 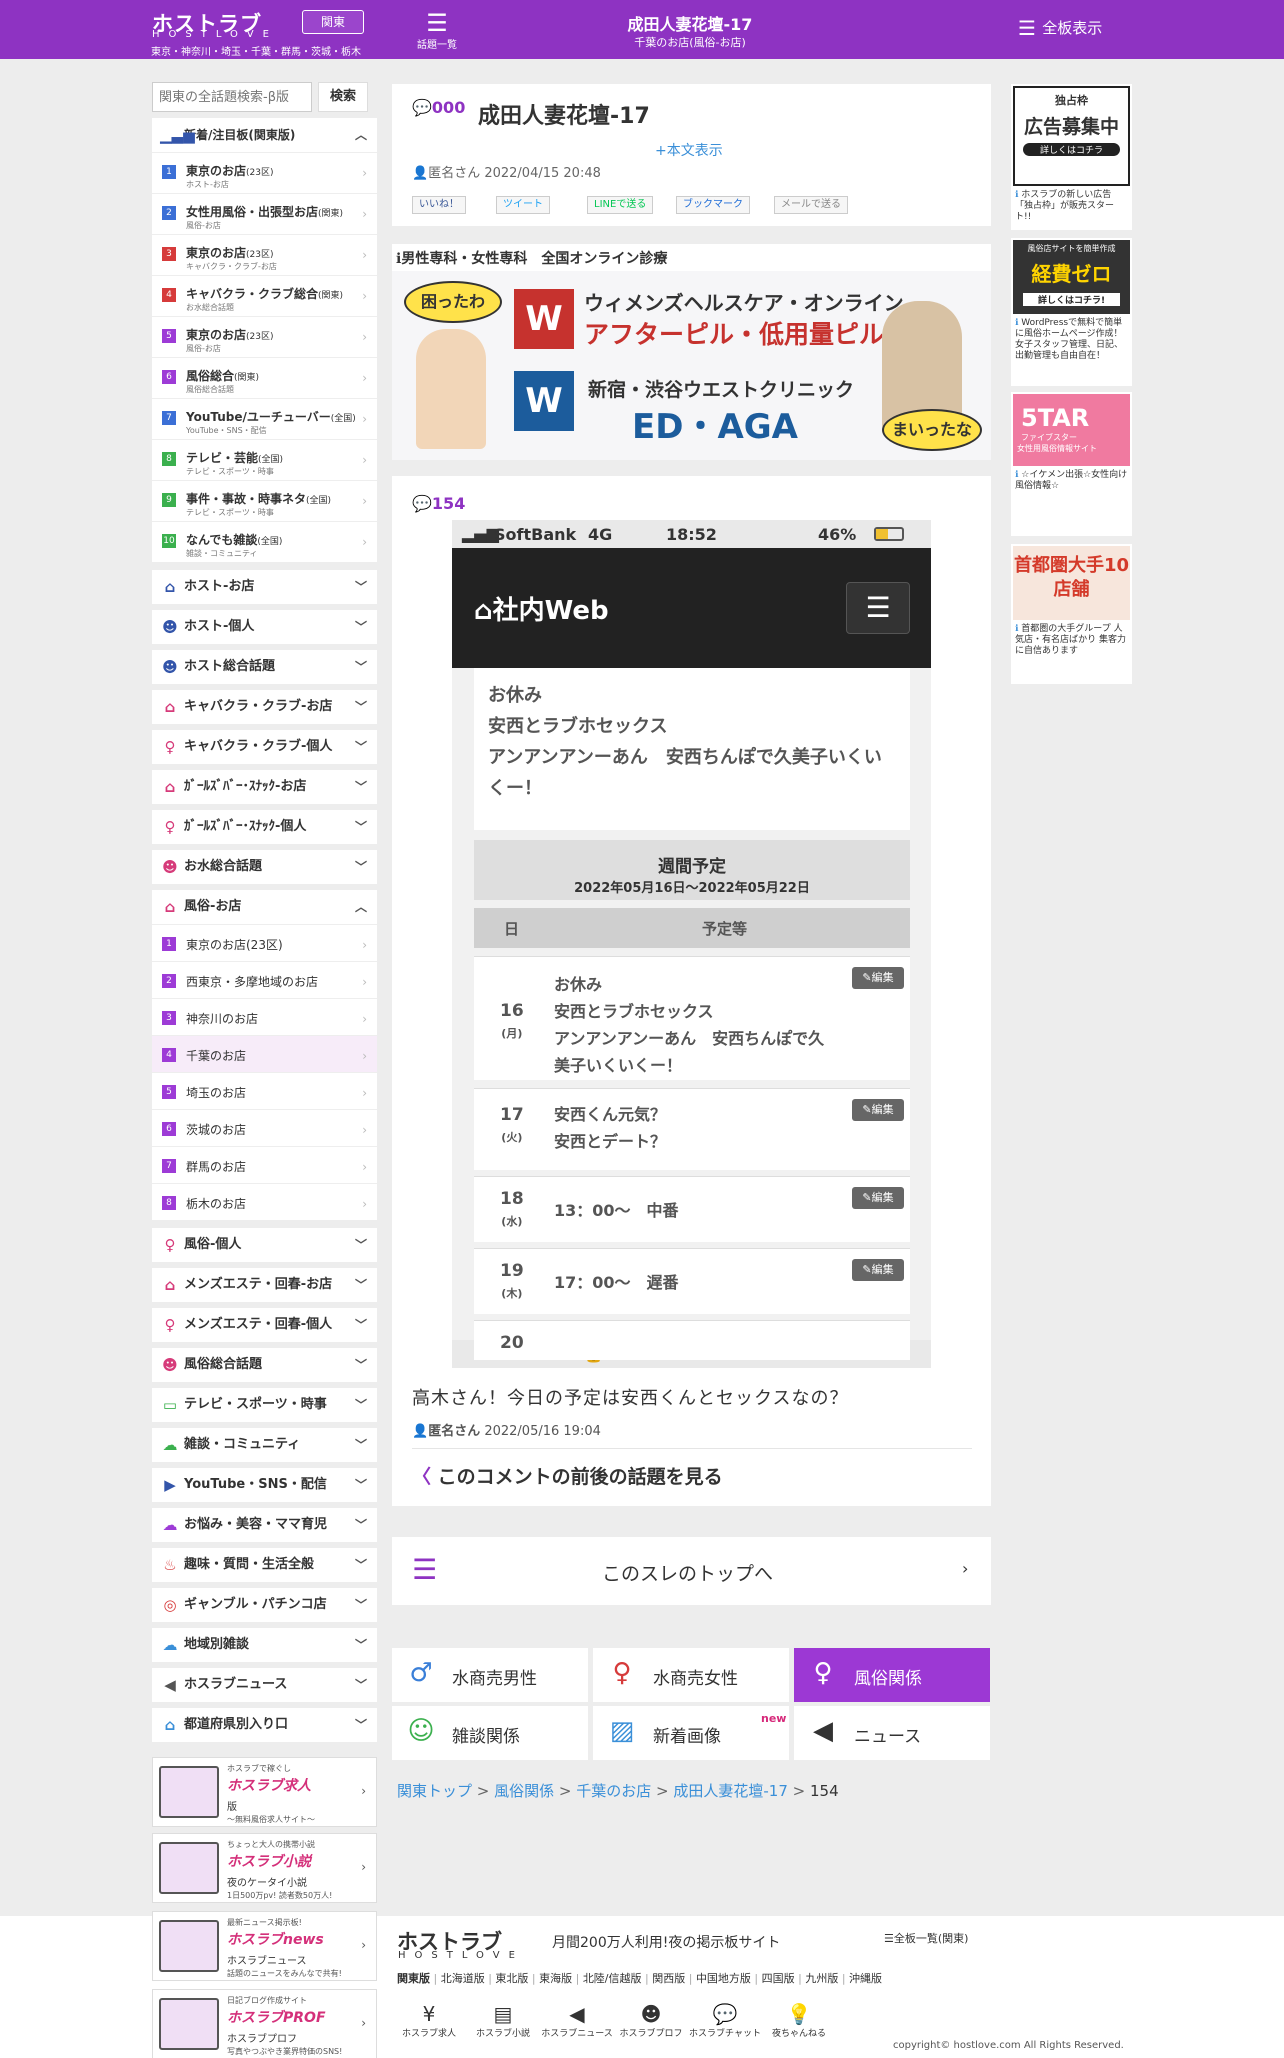 I want to click on category-header: ☁ お悩み・美容・ママ育児 ﹀, so click(x=264, y=1525).